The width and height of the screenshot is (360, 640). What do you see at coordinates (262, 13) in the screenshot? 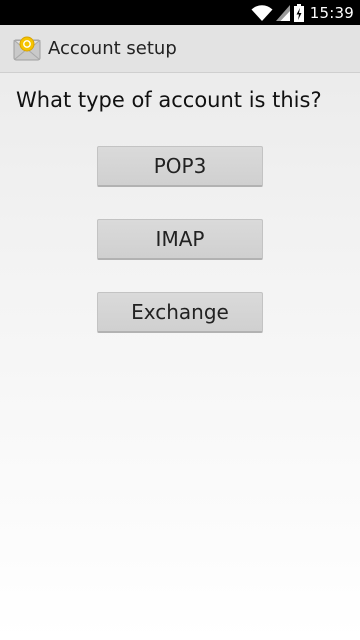
I see `wifi-icon` at bounding box center [262, 13].